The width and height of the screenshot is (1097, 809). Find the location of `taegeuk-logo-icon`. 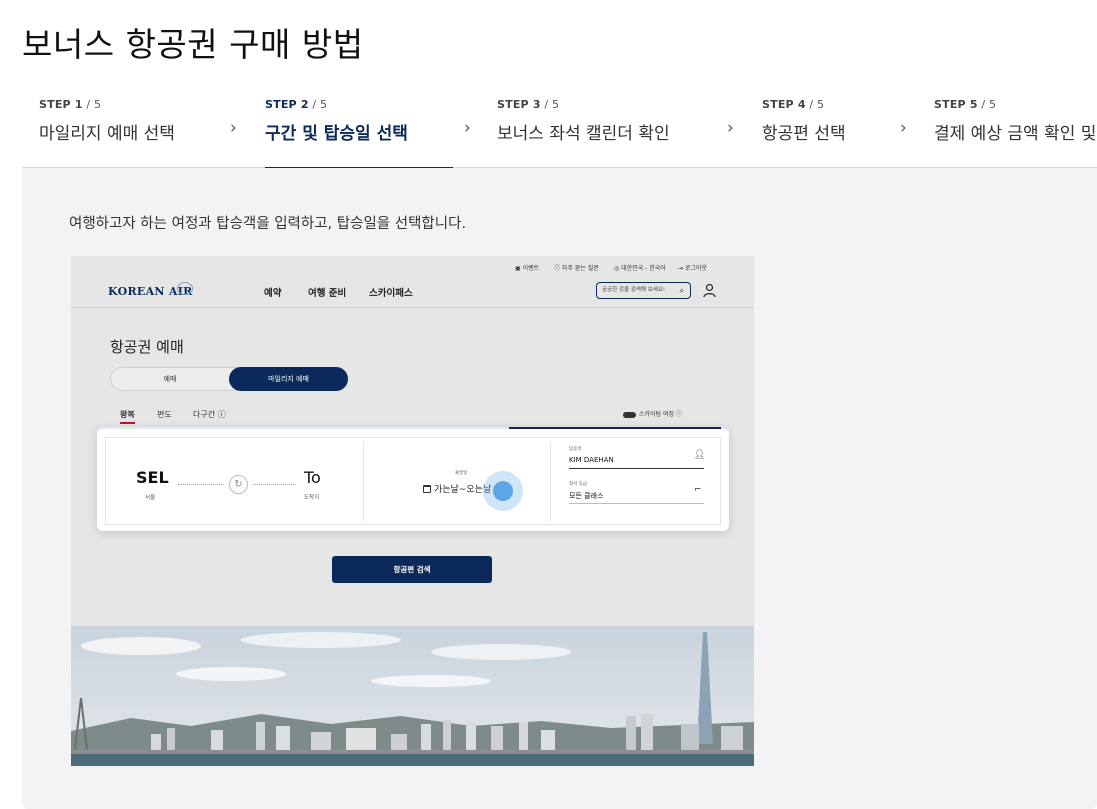

taegeuk-logo-icon is located at coordinates (185, 288).